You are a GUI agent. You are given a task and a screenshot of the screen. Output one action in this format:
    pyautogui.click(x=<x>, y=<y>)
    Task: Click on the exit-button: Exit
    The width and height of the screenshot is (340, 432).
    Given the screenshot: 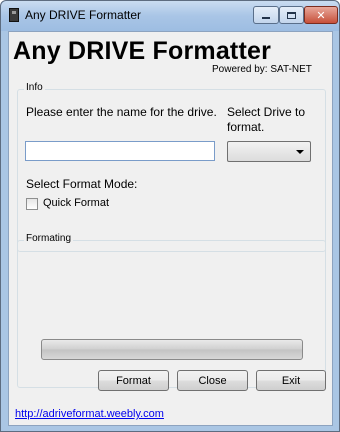 What is the action you would take?
    pyautogui.click(x=291, y=380)
    